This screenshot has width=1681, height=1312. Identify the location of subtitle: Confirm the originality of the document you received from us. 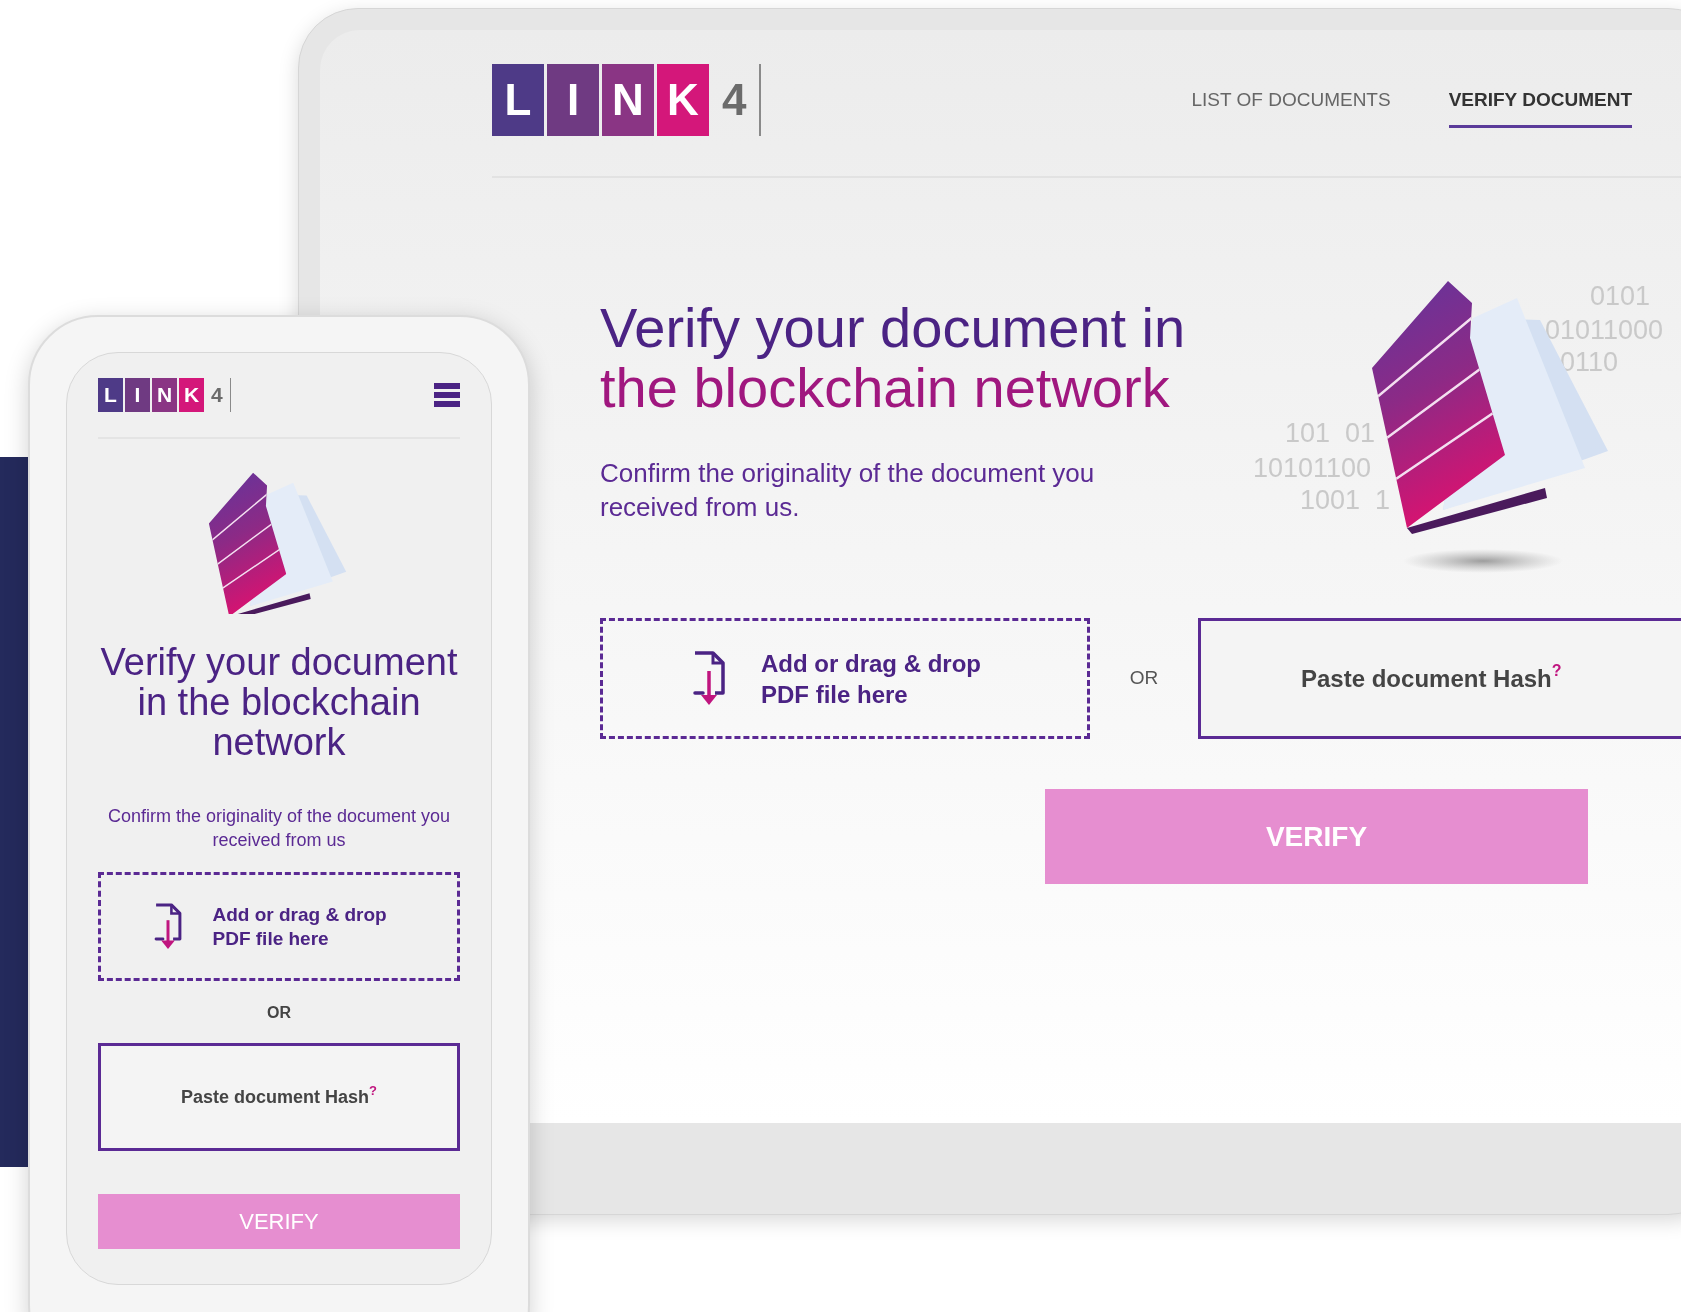
(279, 828).